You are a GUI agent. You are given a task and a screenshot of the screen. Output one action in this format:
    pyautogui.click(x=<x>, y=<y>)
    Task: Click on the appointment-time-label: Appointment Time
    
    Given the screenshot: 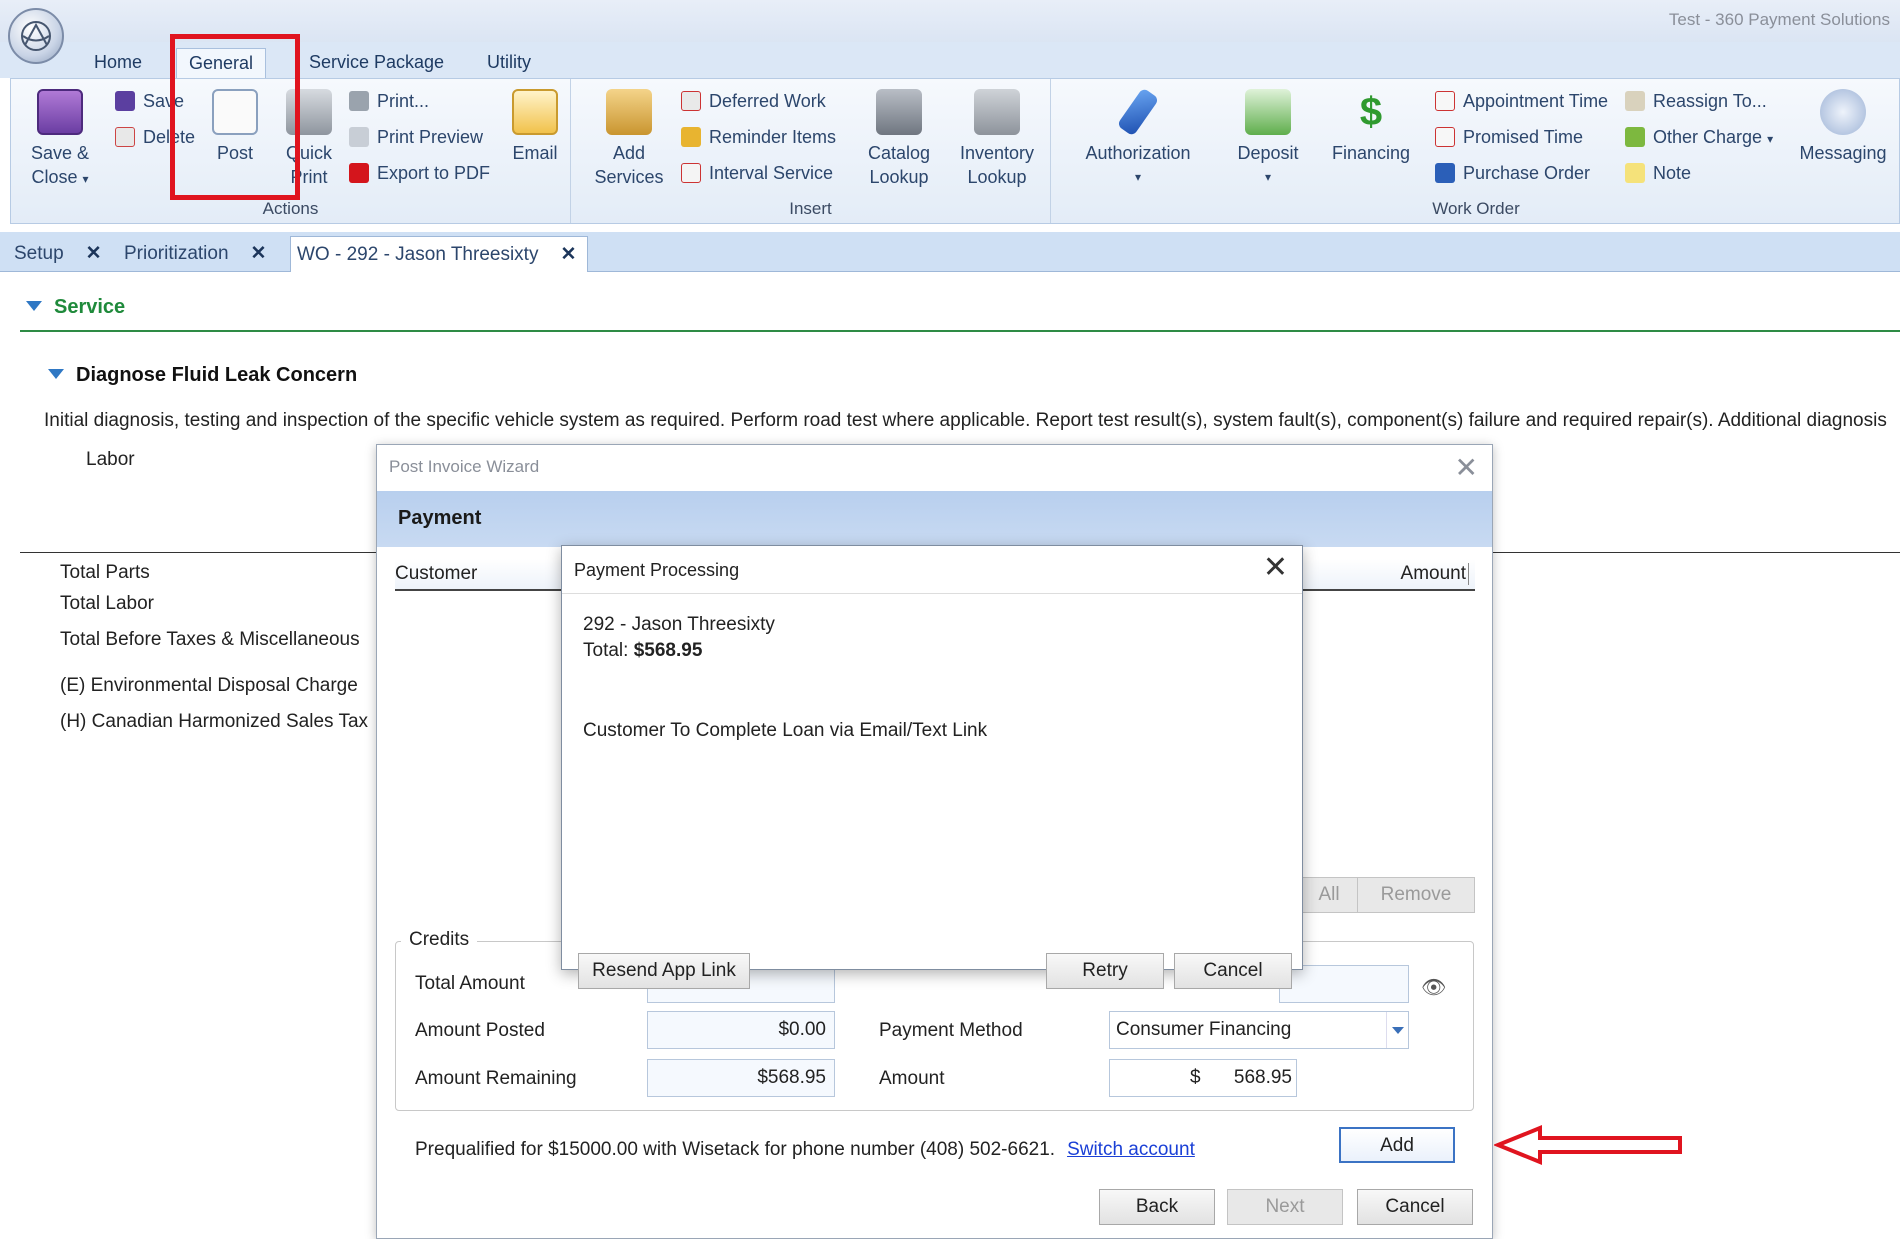 What is the action you would take?
    pyautogui.click(x=1536, y=101)
    